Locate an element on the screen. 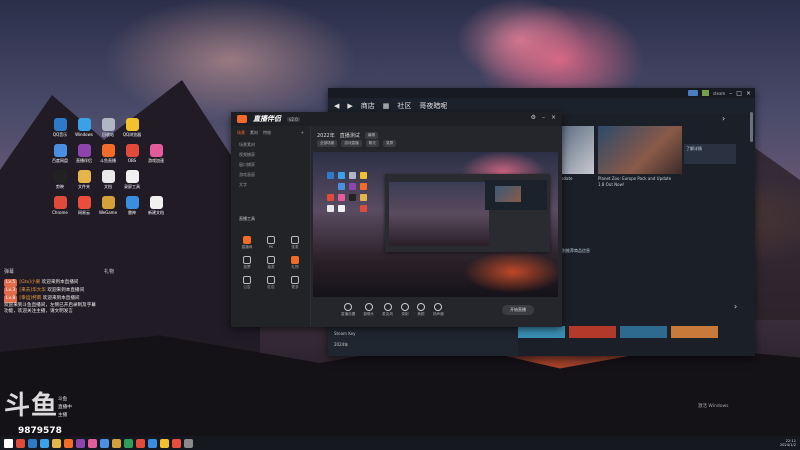 The width and height of the screenshot is (800, 450). desktop-icon: QQ浏览器 is located at coordinates (132, 130).